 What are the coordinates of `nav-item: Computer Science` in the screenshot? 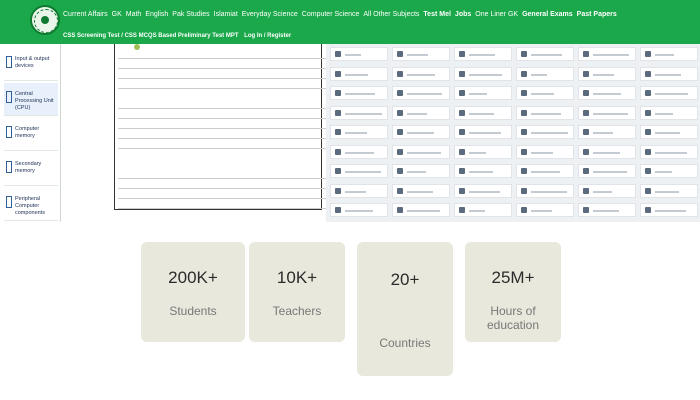 It's located at (331, 14).